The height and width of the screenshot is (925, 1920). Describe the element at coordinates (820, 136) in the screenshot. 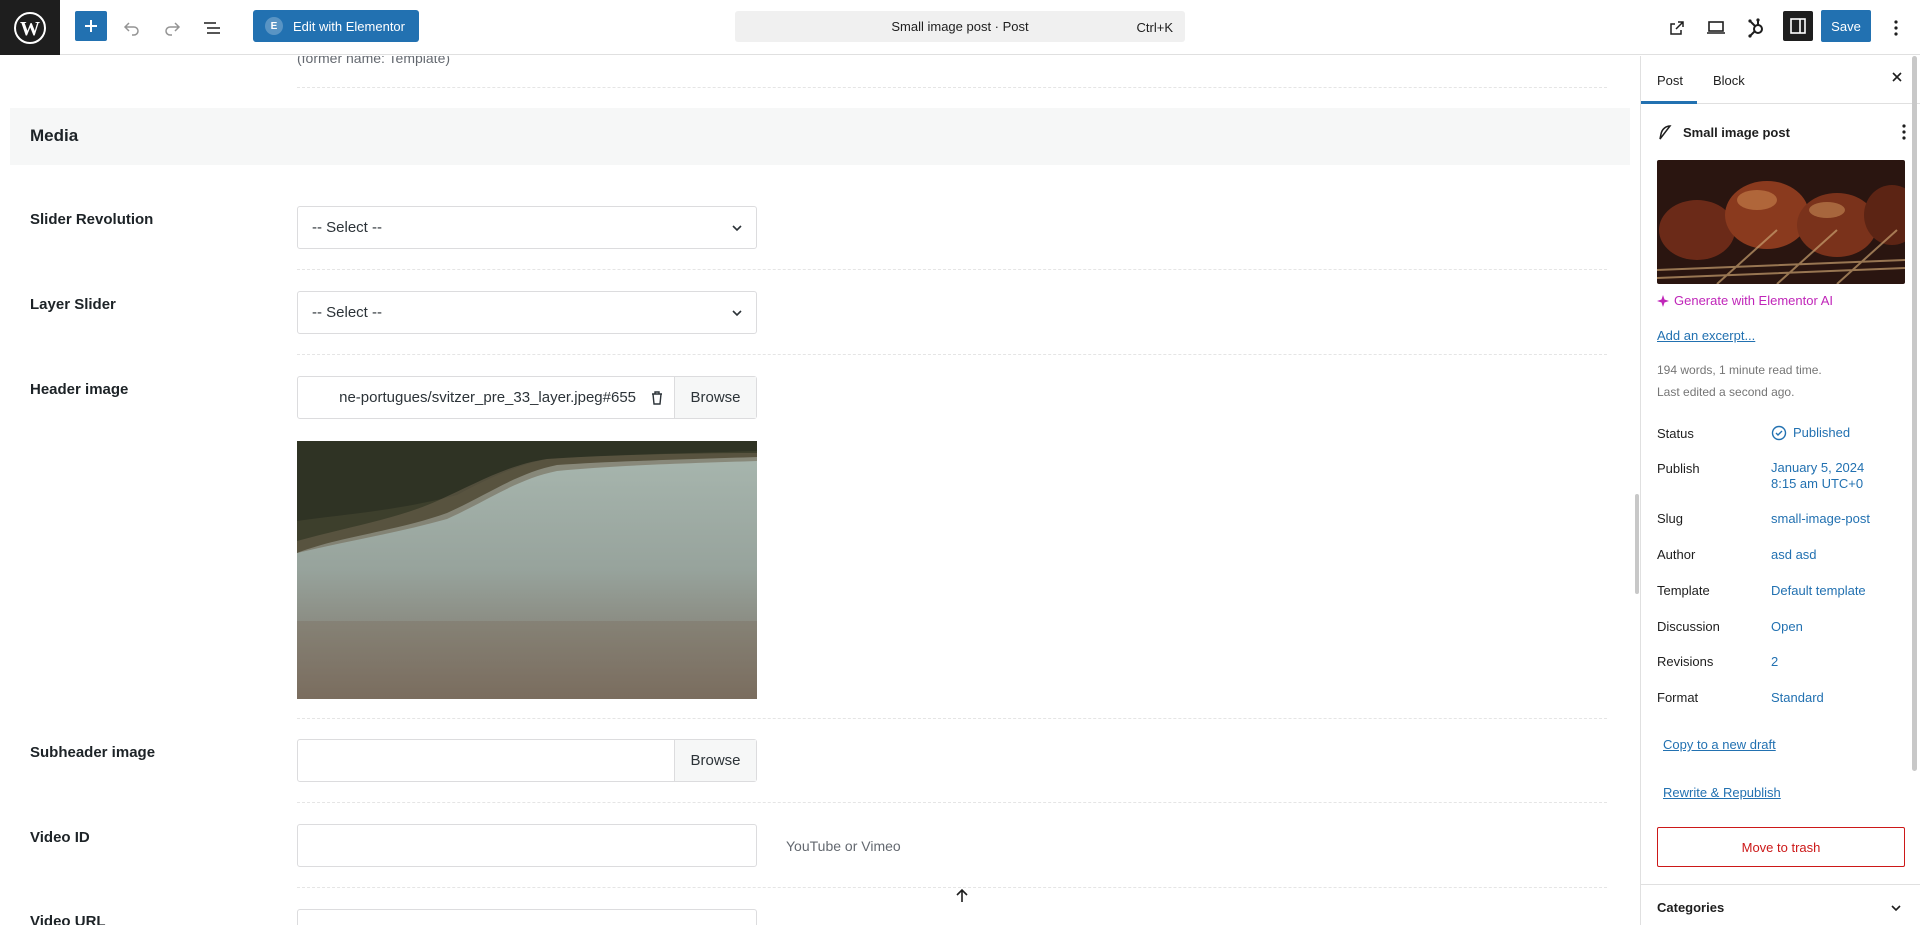

I see `media-section-header: Media` at that location.